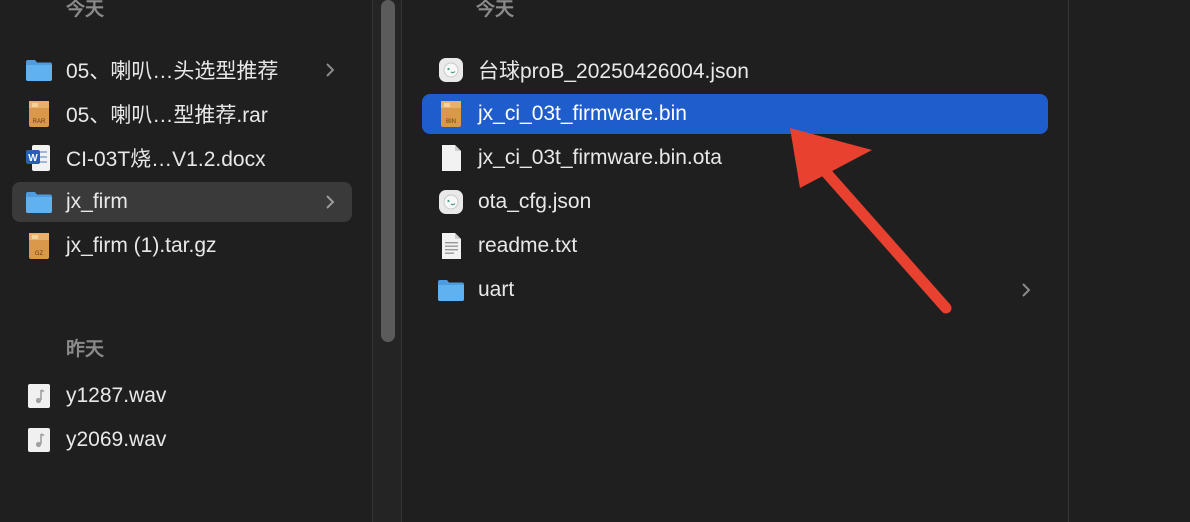  What do you see at coordinates (33, 158) in the screenshot?
I see `word-badge-text: W` at bounding box center [33, 158].